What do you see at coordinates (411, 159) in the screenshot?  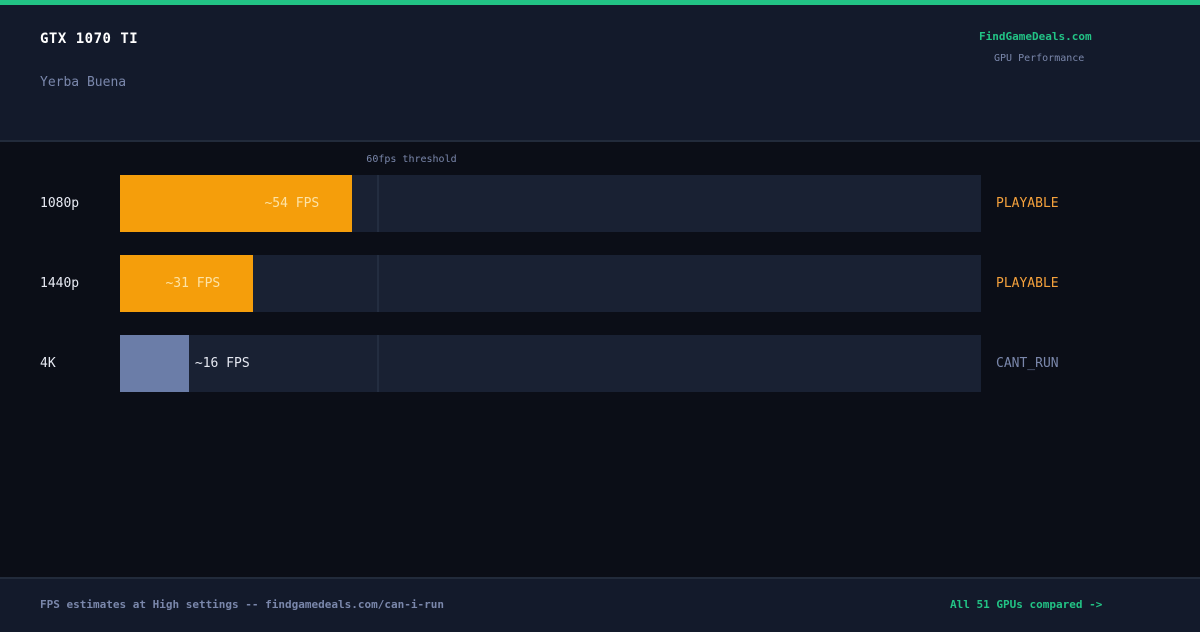 I see `threshold-label: 60fps threshold` at bounding box center [411, 159].